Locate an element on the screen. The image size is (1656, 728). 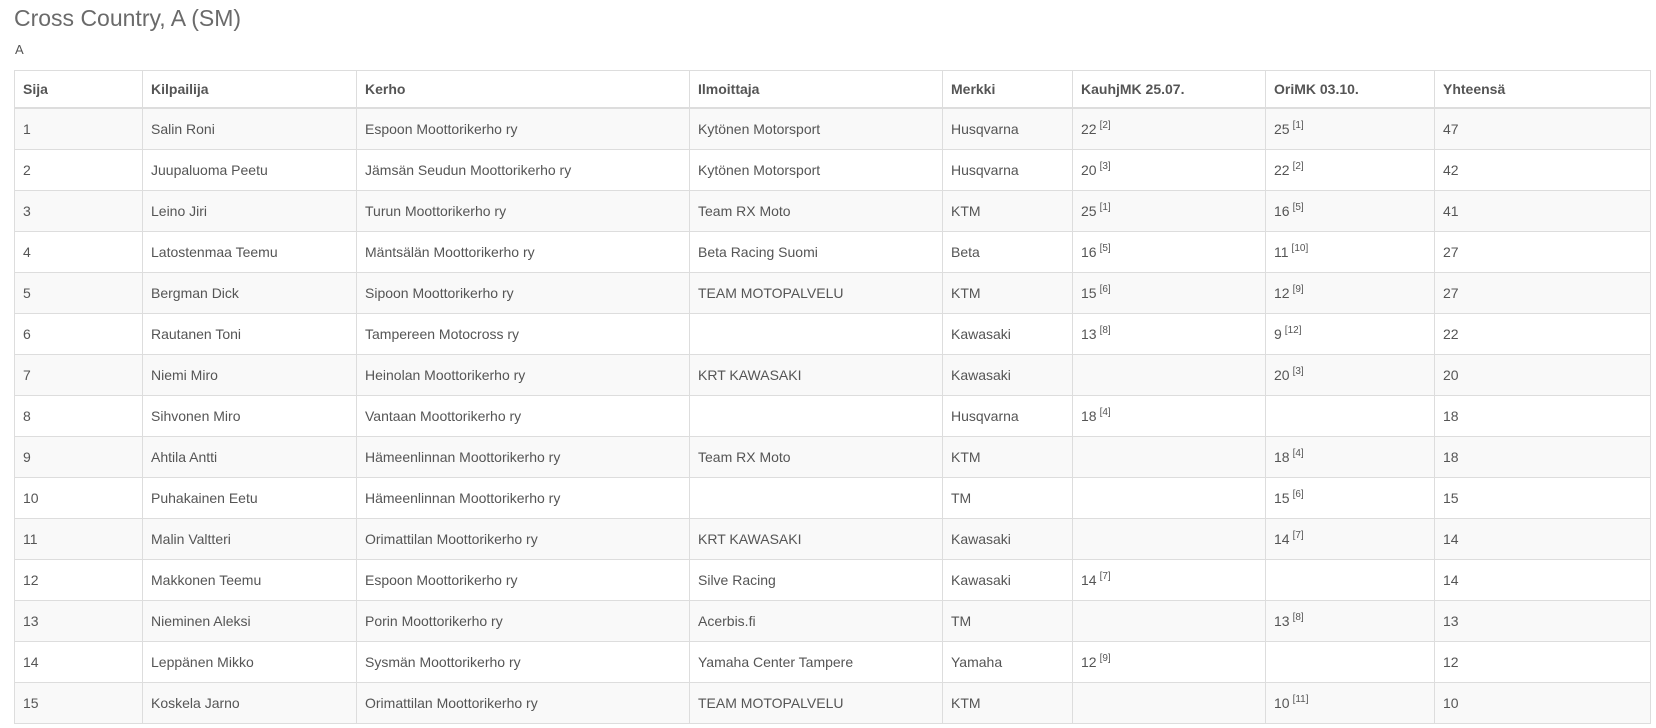
column-header-yhteensa: Yhteensä is located at coordinates (1542, 89).